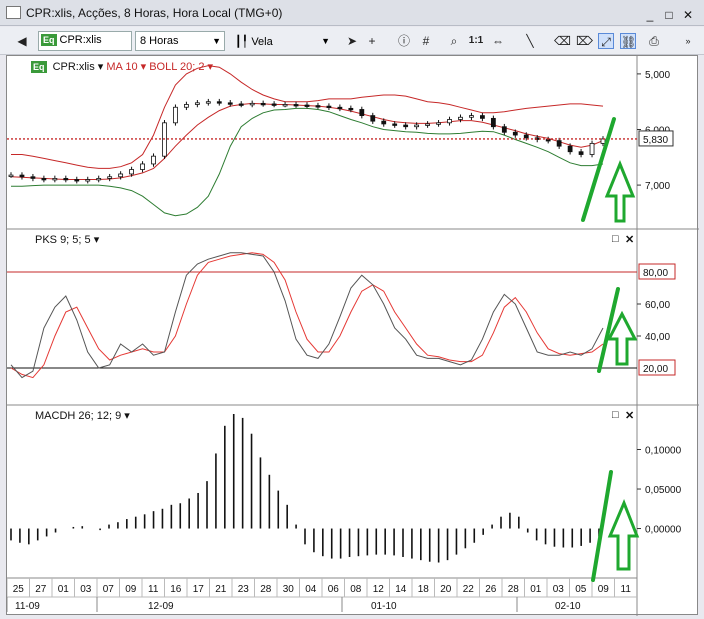  What do you see at coordinates (13, 12) in the screenshot?
I see `chart-app-icon` at bounding box center [13, 12].